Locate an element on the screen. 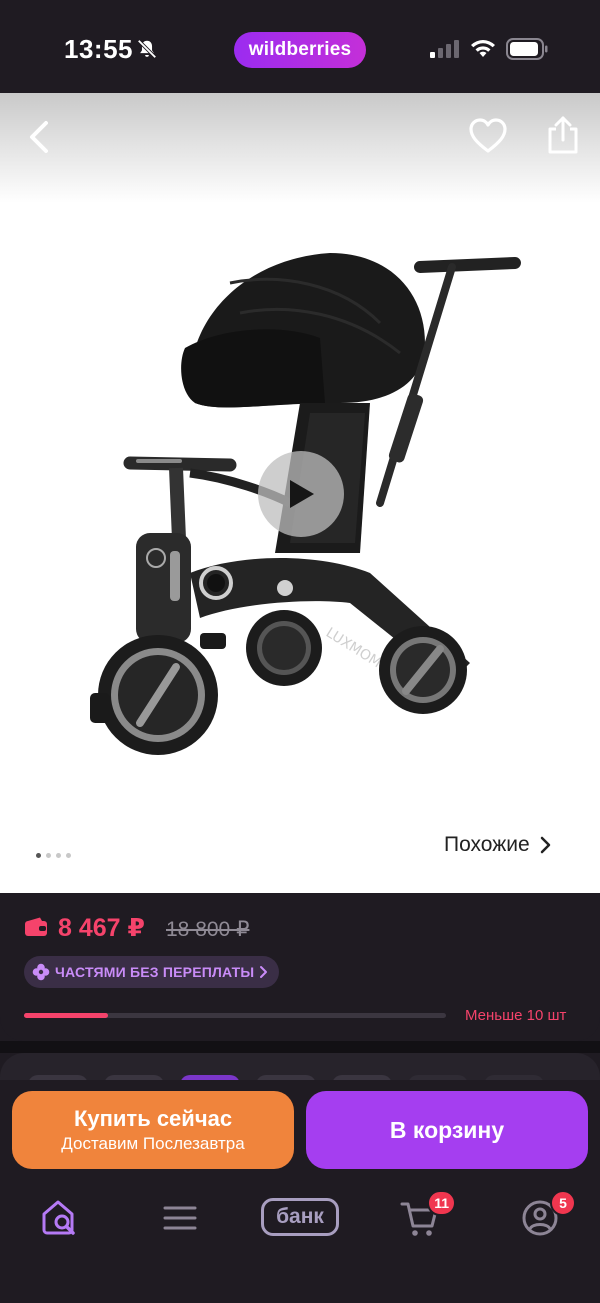 The image size is (600, 1303). bottom-nav: банк 11 5 is located at coordinates (300, 1241).